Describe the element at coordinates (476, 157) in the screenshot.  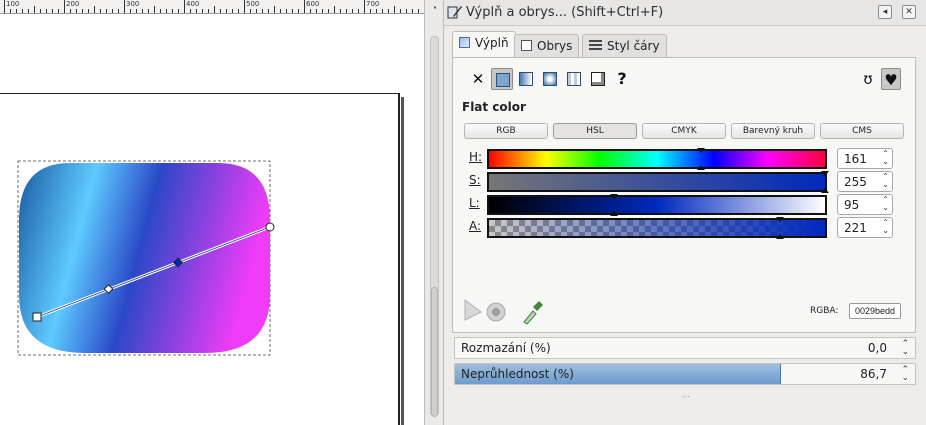
I see `hue-label: H:` at that location.